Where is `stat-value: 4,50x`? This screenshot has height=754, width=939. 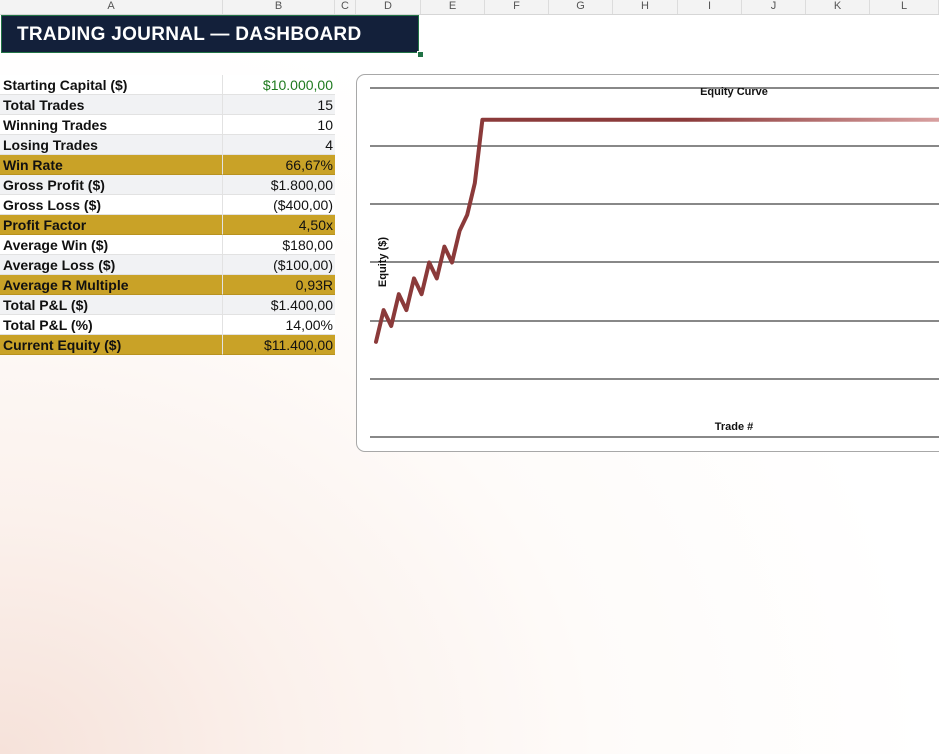 stat-value: 4,50x is located at coordinates (279, 225).